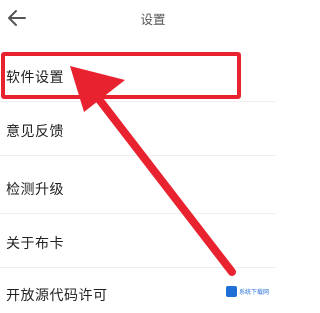  Describe the element at coordinates (35, 132) in the screenshot. I see `settings-item-label: 意见反馈` at that location.